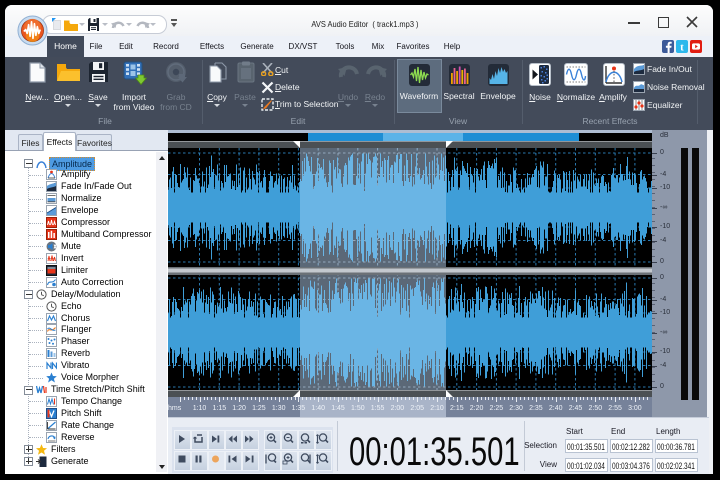 This screenshot has height=480, width=720. I want to click on svg-text: t, so click(682, 48).